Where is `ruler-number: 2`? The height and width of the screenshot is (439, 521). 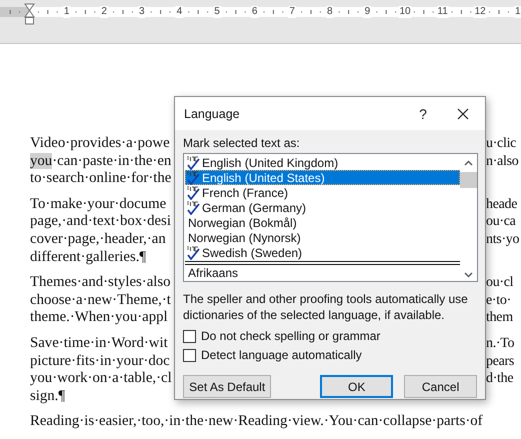
ruler-number: 2 is located at coordinates (104, 12).